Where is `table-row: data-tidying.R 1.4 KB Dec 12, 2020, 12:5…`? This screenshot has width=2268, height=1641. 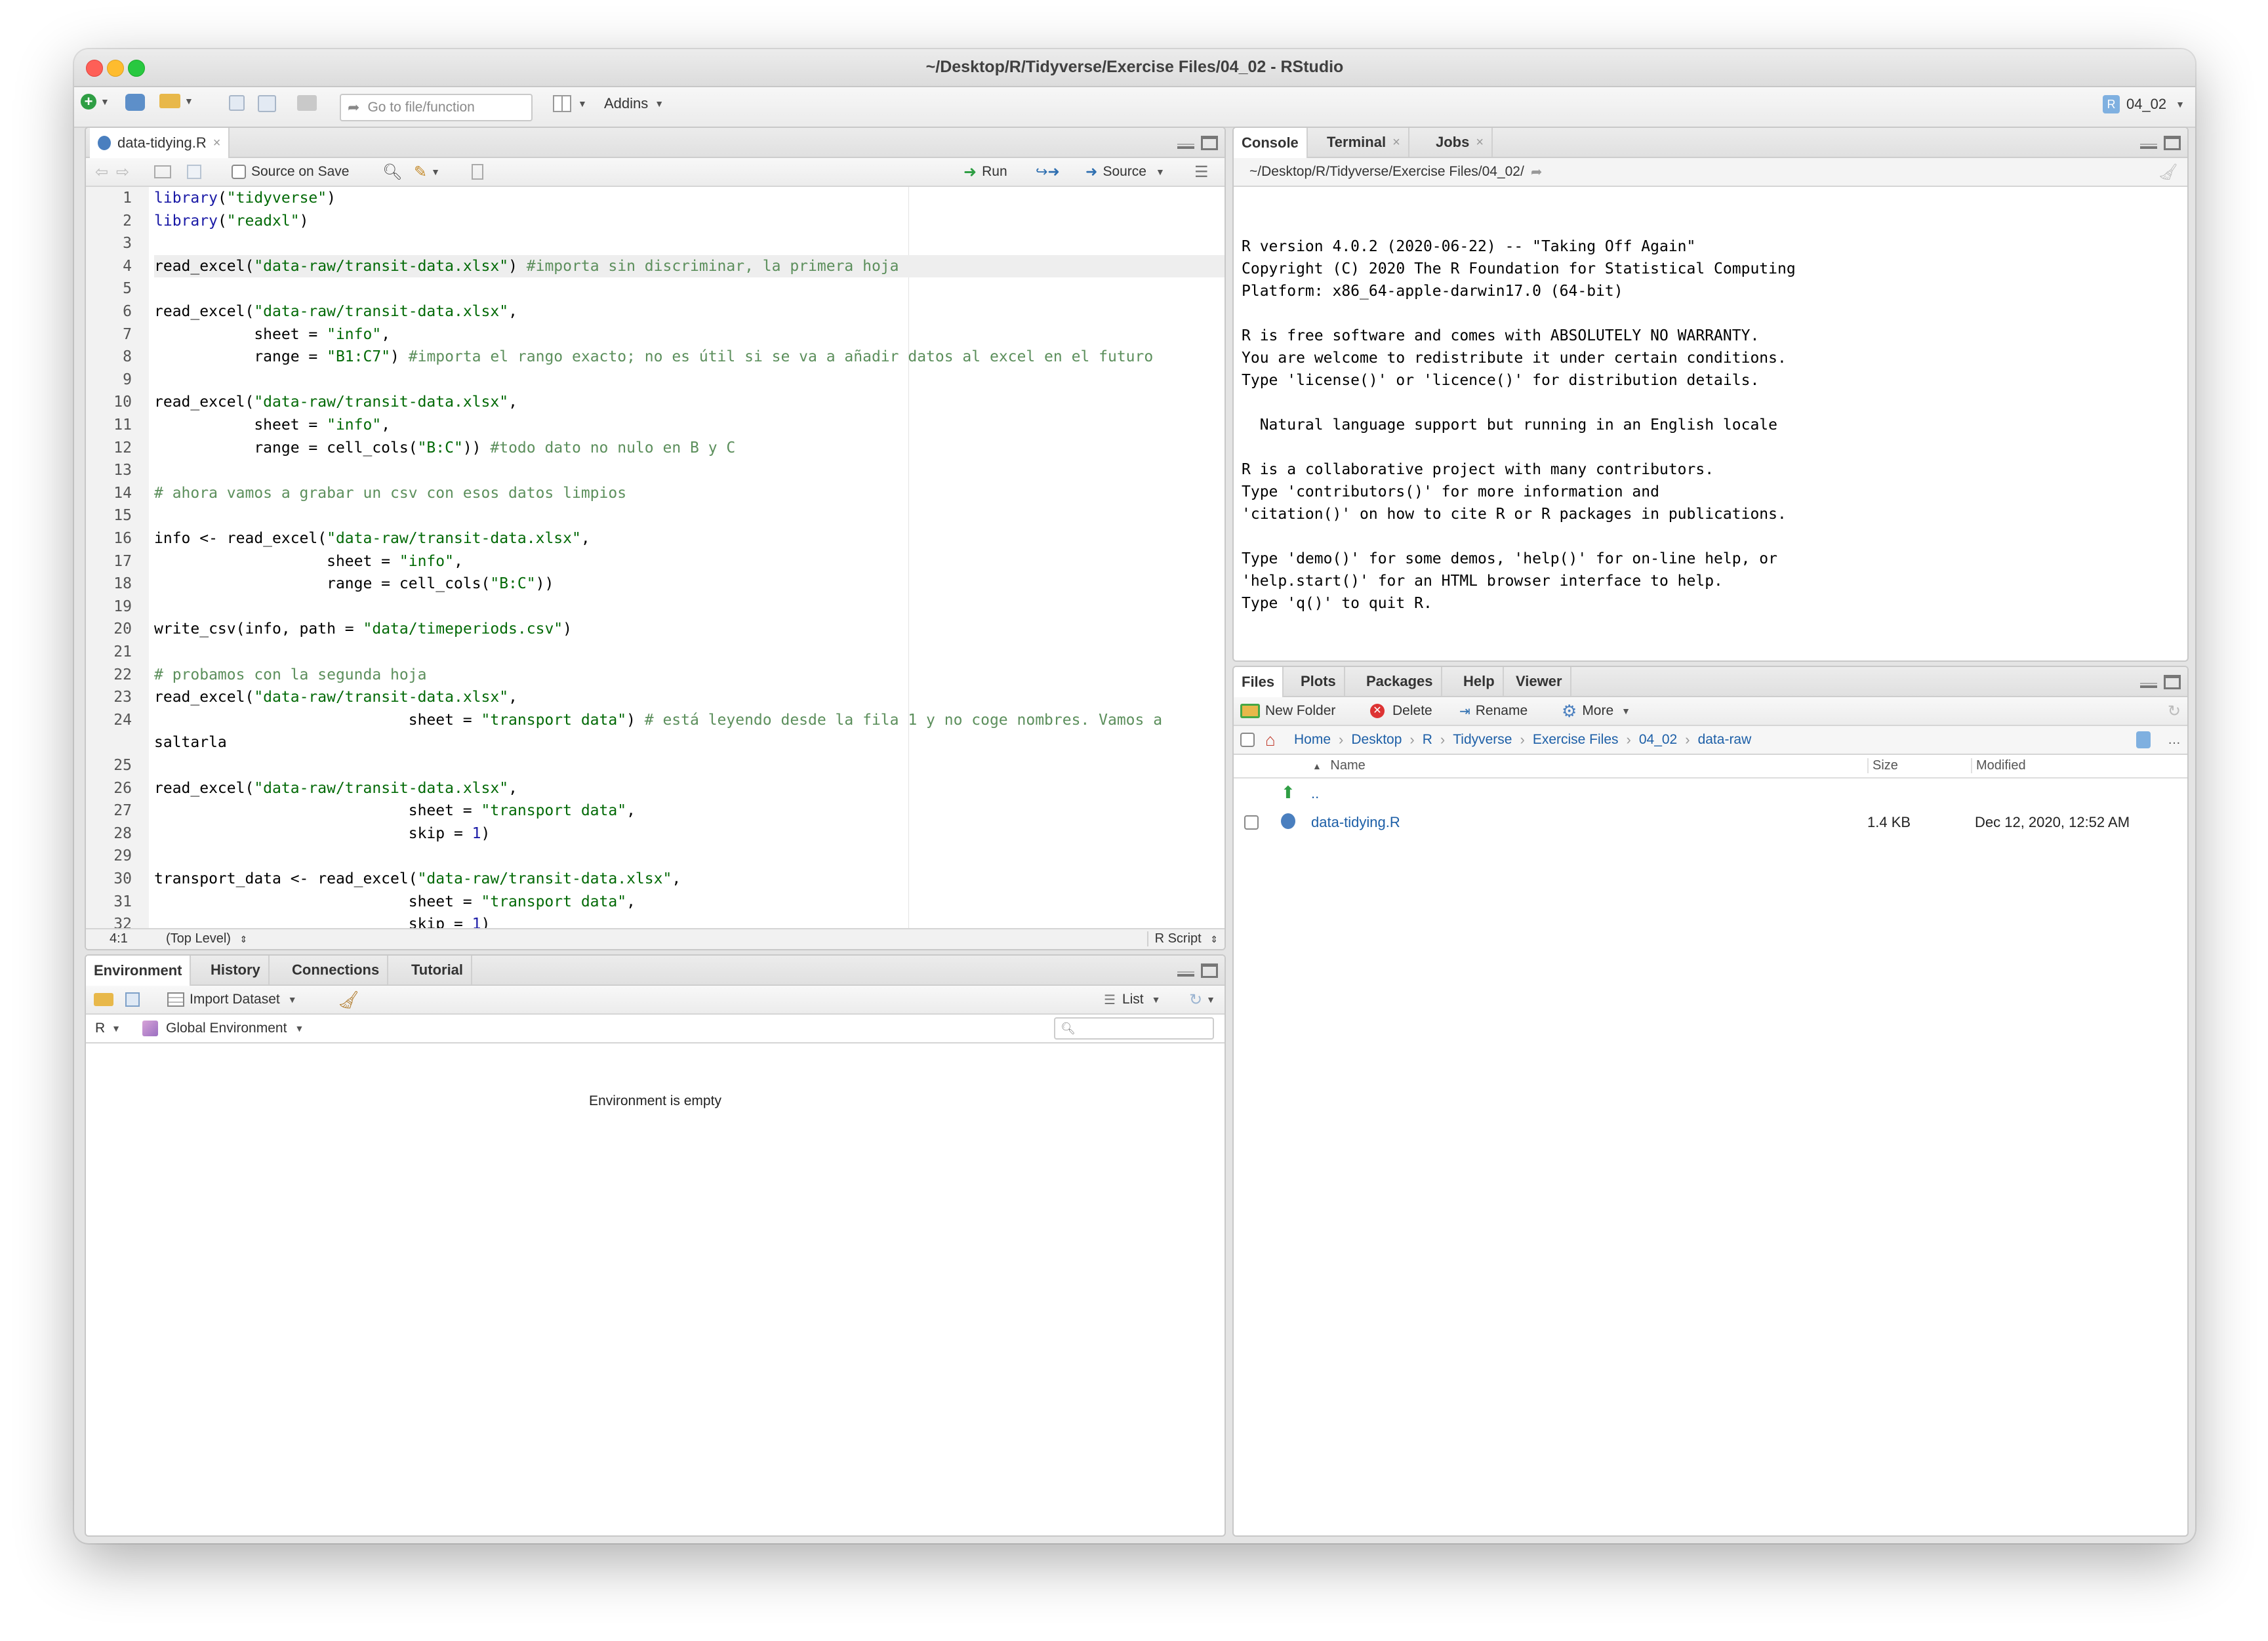
table-row: data-tidying.R 1.4 KB Dec 12, 2020, 12:5… is located at coordinates (1710, 821).